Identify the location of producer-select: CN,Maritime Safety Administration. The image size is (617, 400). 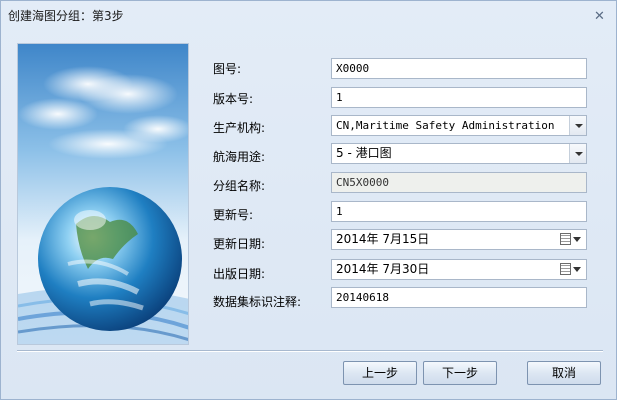
(459, 125).